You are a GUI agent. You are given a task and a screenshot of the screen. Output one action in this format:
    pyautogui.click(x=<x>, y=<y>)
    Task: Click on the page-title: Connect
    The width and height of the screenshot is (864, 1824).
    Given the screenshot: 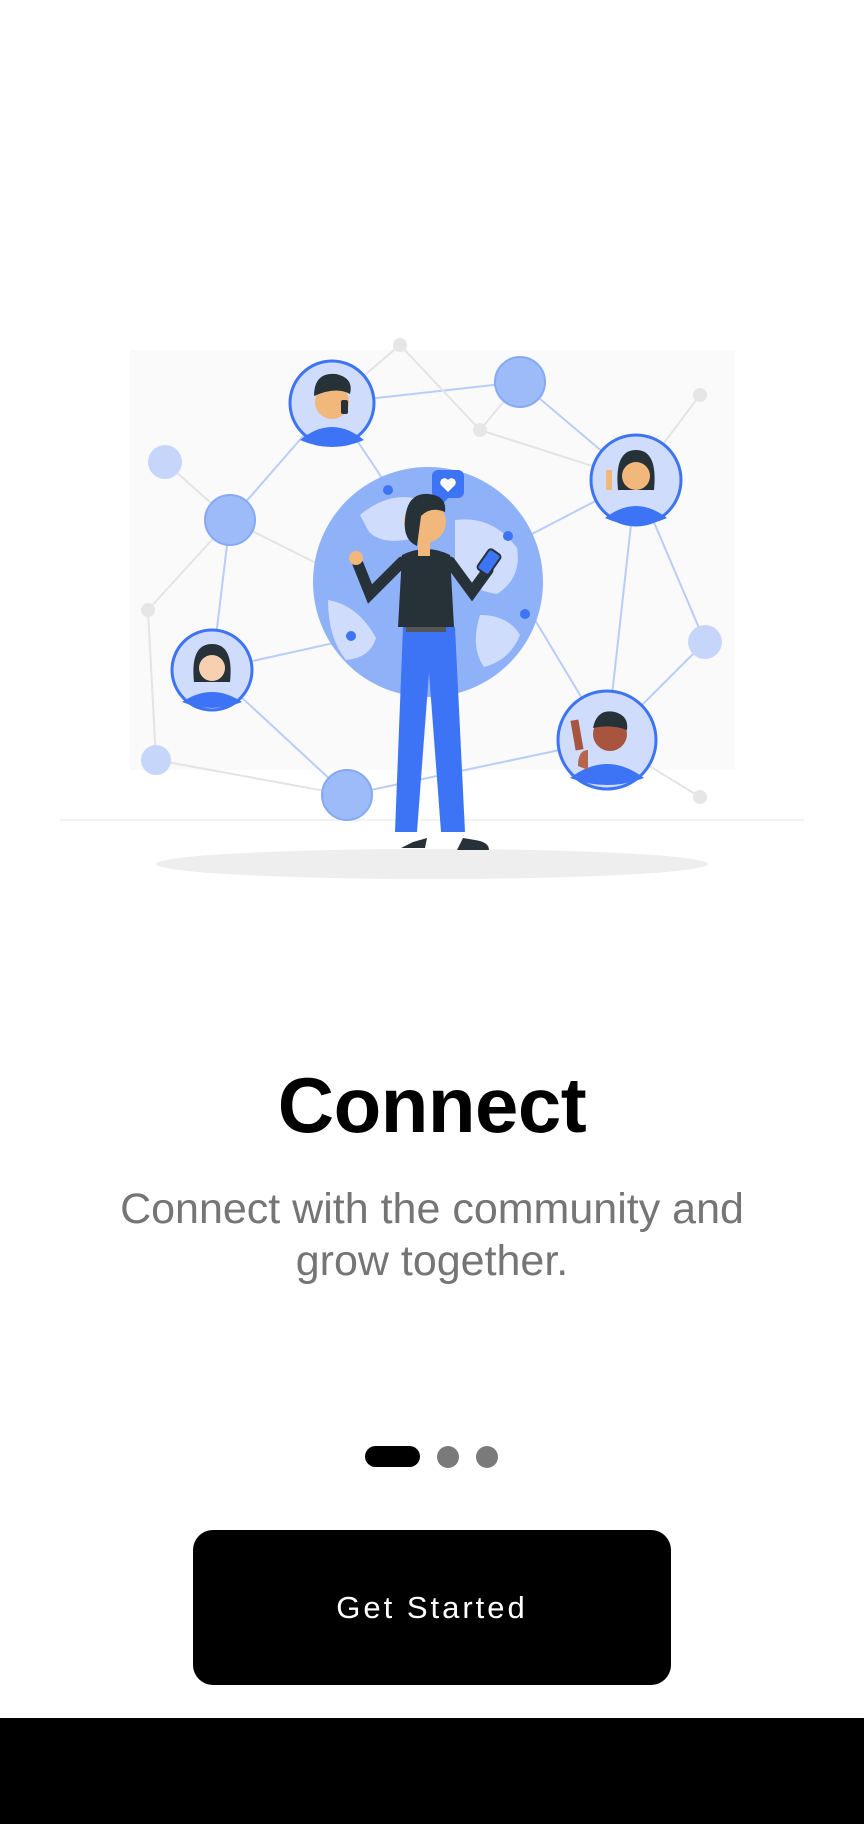 What is the action you would take?
    pyautogui.click(x=432, y=1105)
    